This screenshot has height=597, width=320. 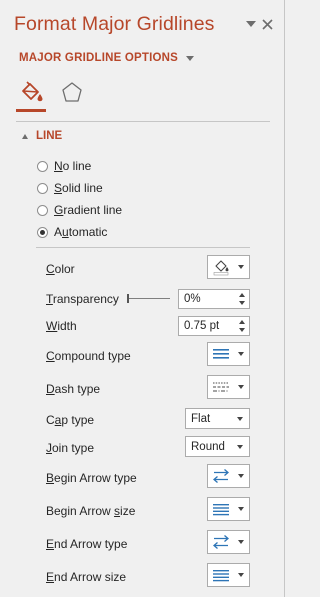 What do you see at coordinates (91, 544) in the screenshot?
I see `label-text: nd Arrow type` at bounding box center [91, 544].